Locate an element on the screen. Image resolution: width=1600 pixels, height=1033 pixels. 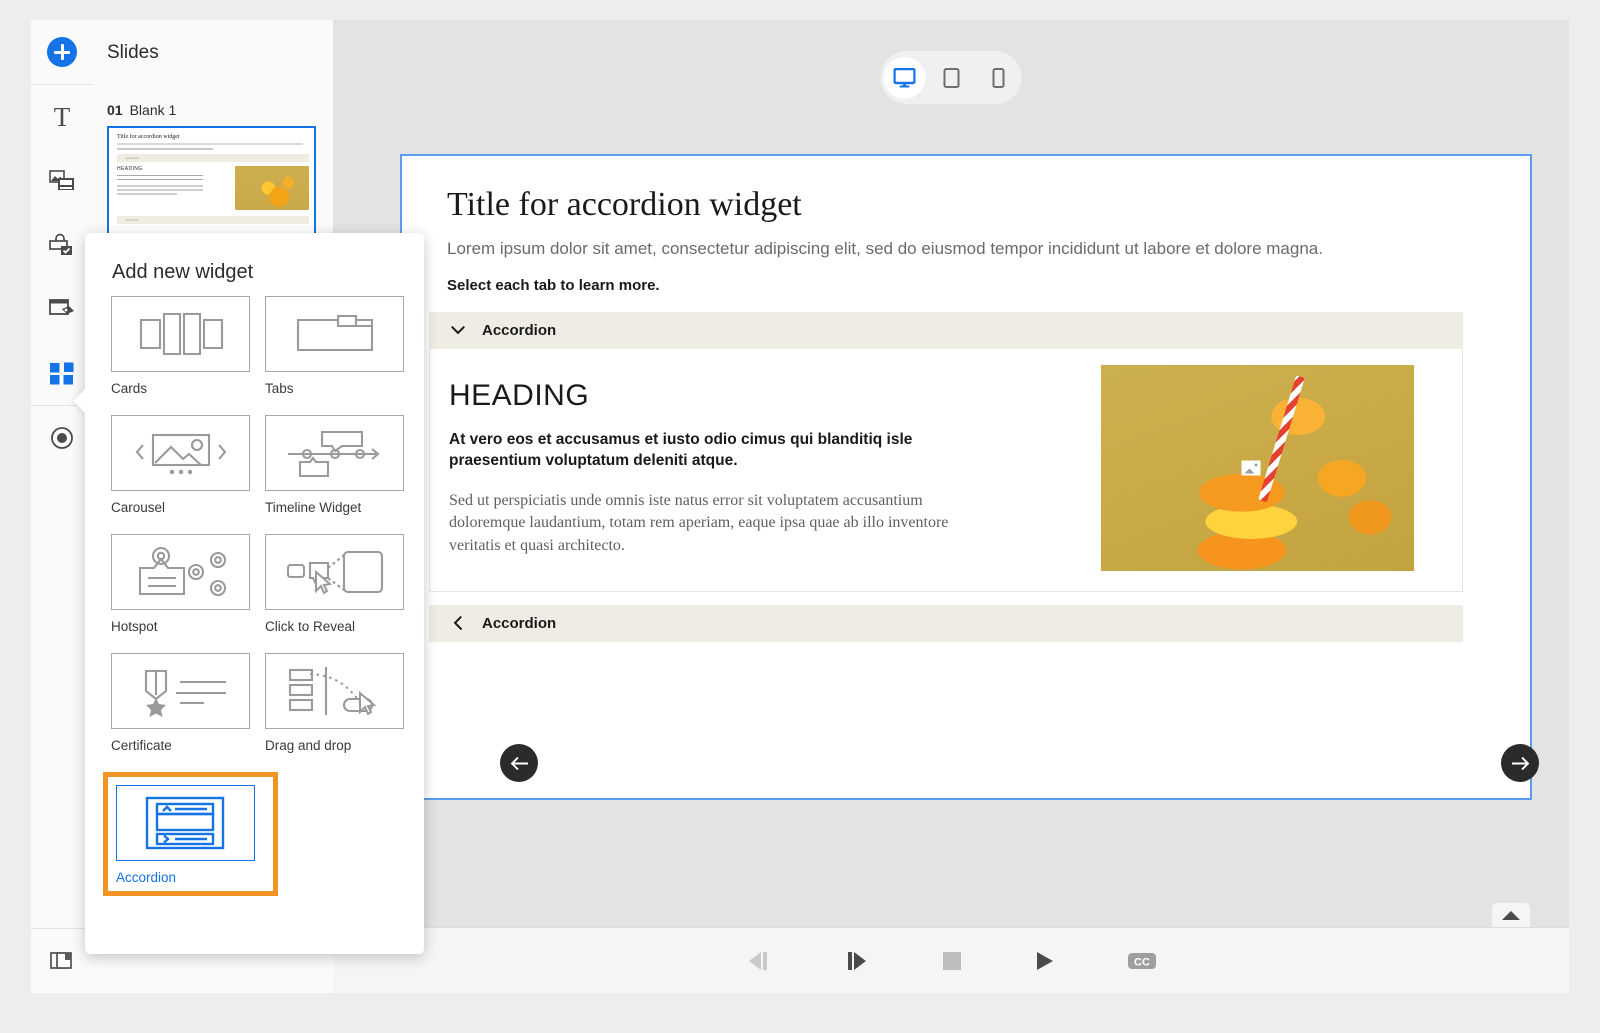
widgets-icon is located at coordinates (62, 372).